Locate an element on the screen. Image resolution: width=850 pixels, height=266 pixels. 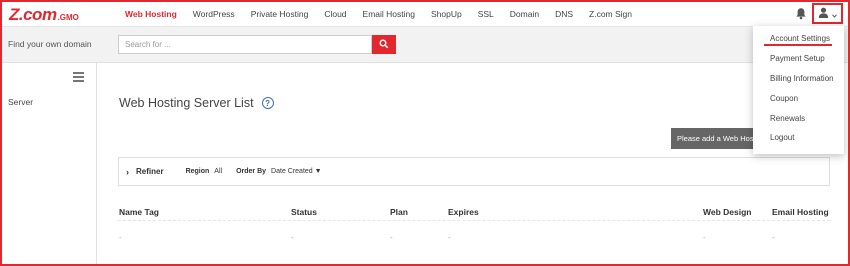
menu-item-logout: Logout is located at coordinates (782, 137).